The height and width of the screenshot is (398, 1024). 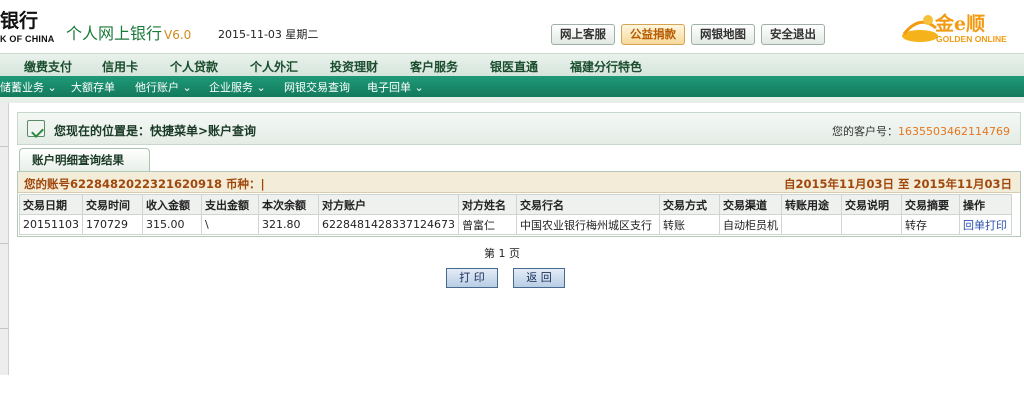 What do you see at coordinates (653, 34) in the screenshot?
I see `charity-donation-button: 公益捐款` at bounding box center [653, 34].